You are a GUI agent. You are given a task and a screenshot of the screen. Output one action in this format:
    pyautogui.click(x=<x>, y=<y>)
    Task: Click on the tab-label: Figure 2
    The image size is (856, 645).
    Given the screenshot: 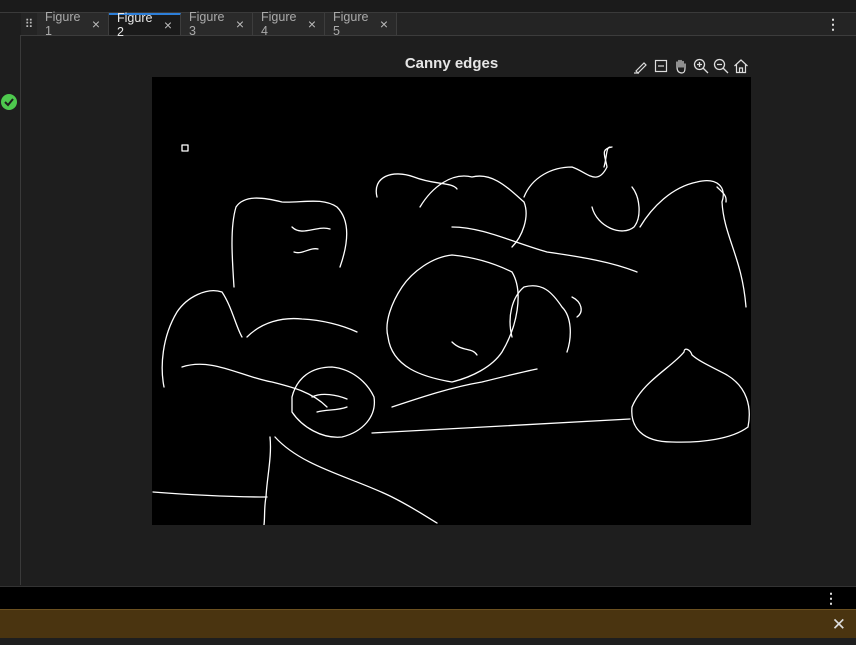 What is the action you would take?
    pyautogui.click(x=135, y=25)
    